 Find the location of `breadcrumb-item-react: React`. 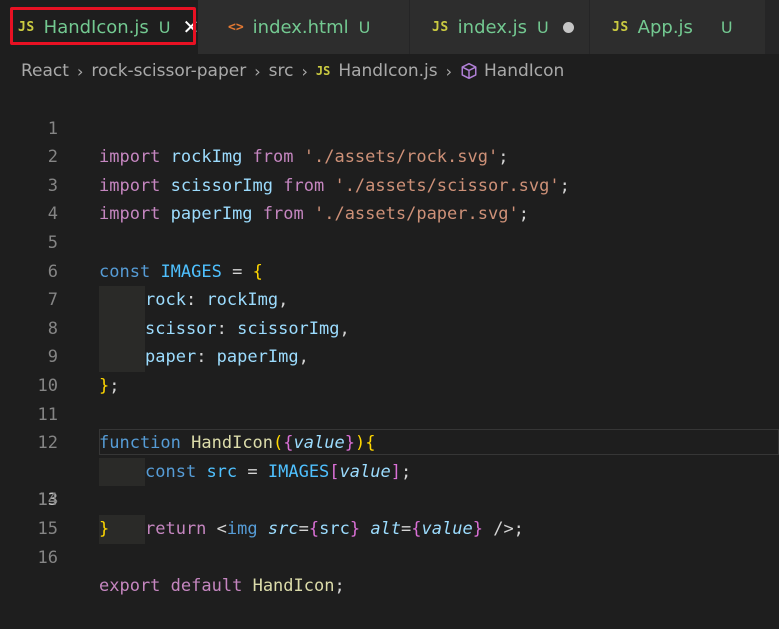

breadcrumb-item-react: React is located at coordinates (45, 71).